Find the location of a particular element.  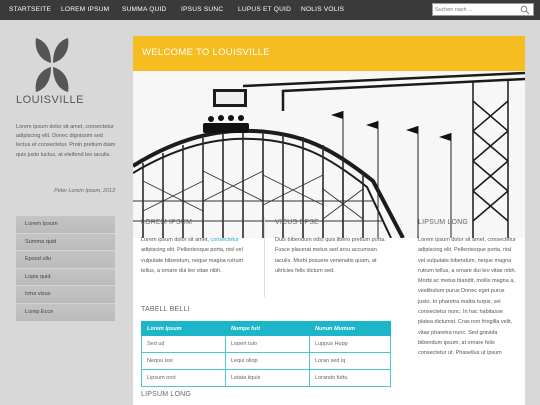

table-cell: Loran sed iq is located at coordinates (350, 361).